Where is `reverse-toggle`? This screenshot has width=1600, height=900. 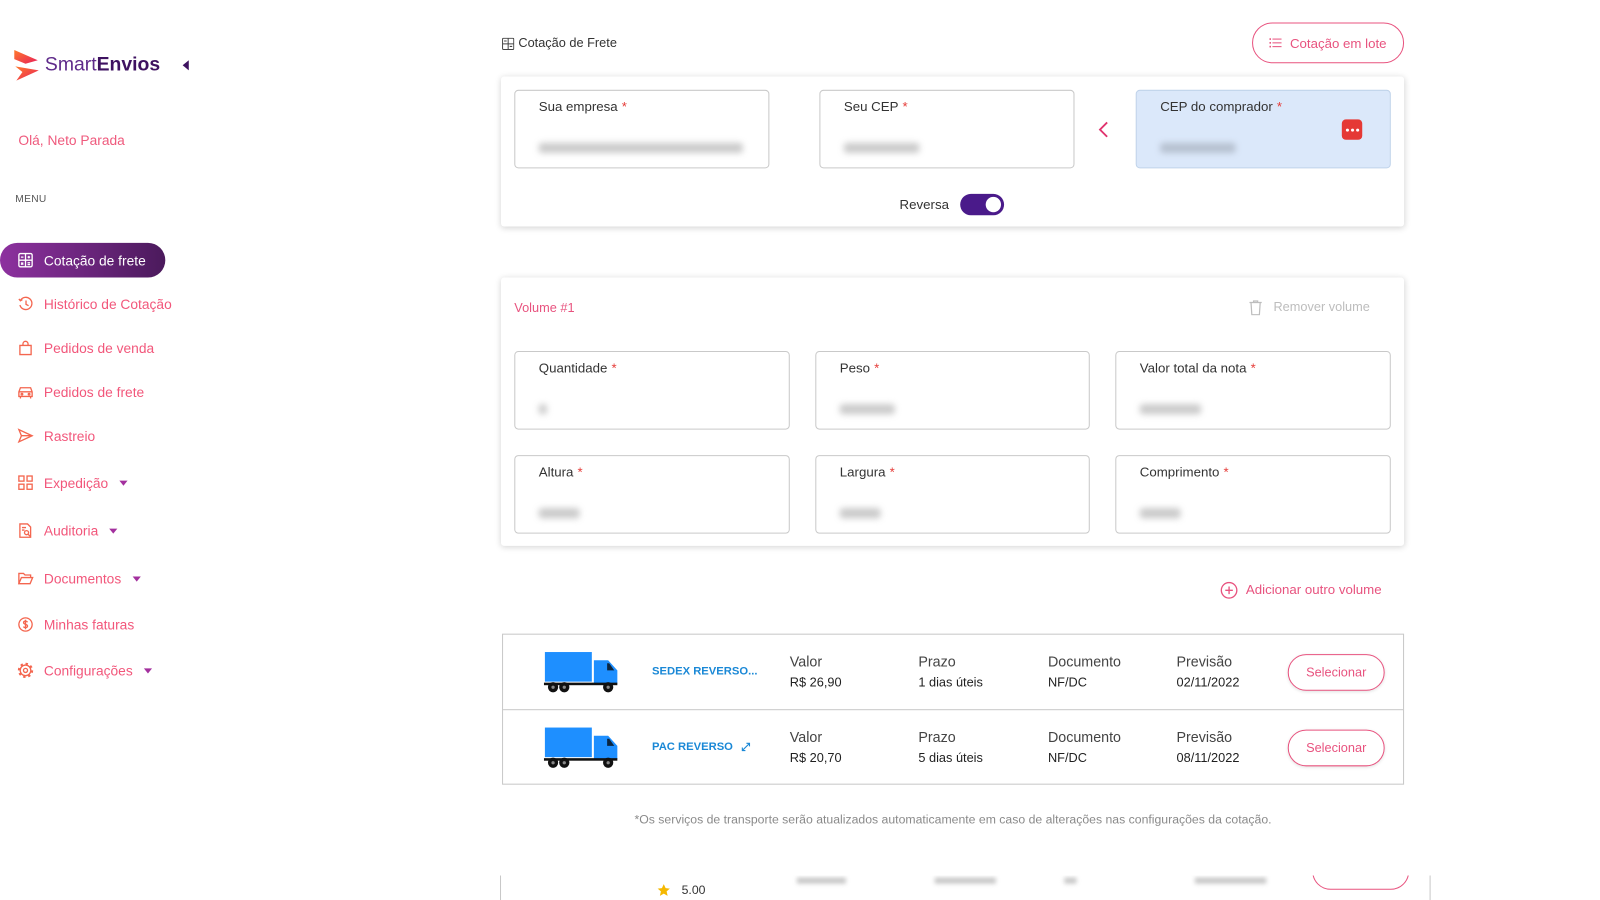 reverse-toggle is located at coordinates (982, 204).